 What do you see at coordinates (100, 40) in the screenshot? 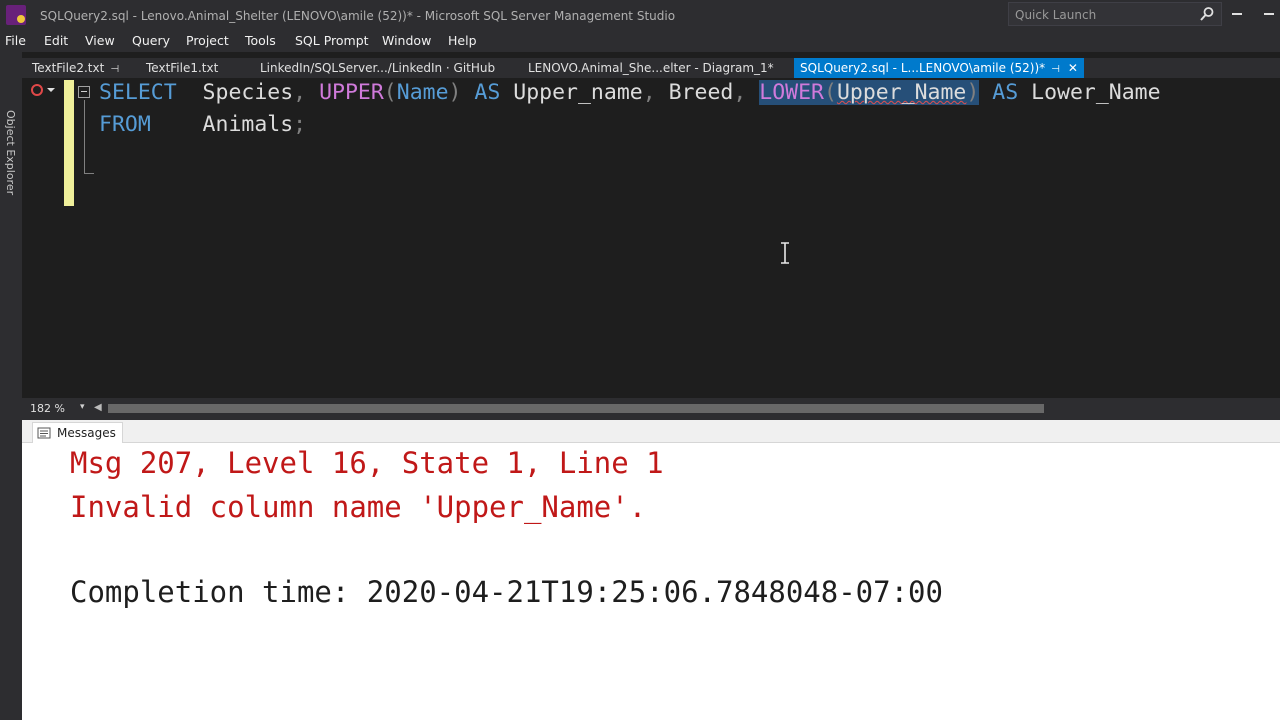
I see `menu-view: View` at bounding box center [100, 40].